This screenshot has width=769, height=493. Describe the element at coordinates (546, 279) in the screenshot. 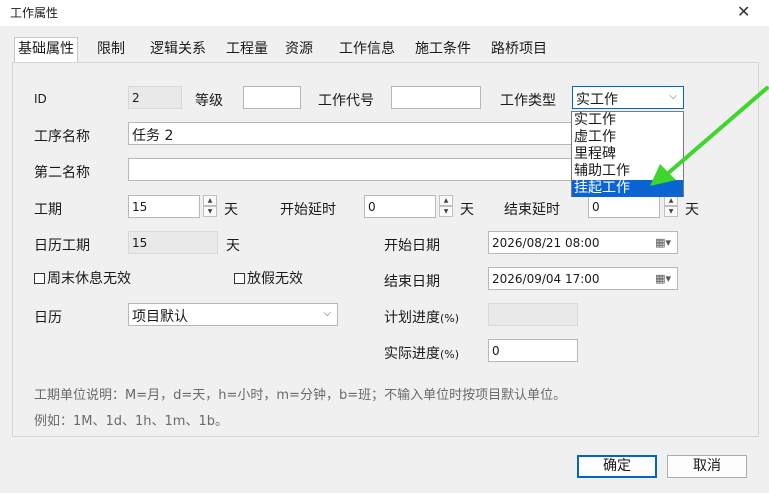

I see `end-date-value: 2026/09/04 17:00` at that location.